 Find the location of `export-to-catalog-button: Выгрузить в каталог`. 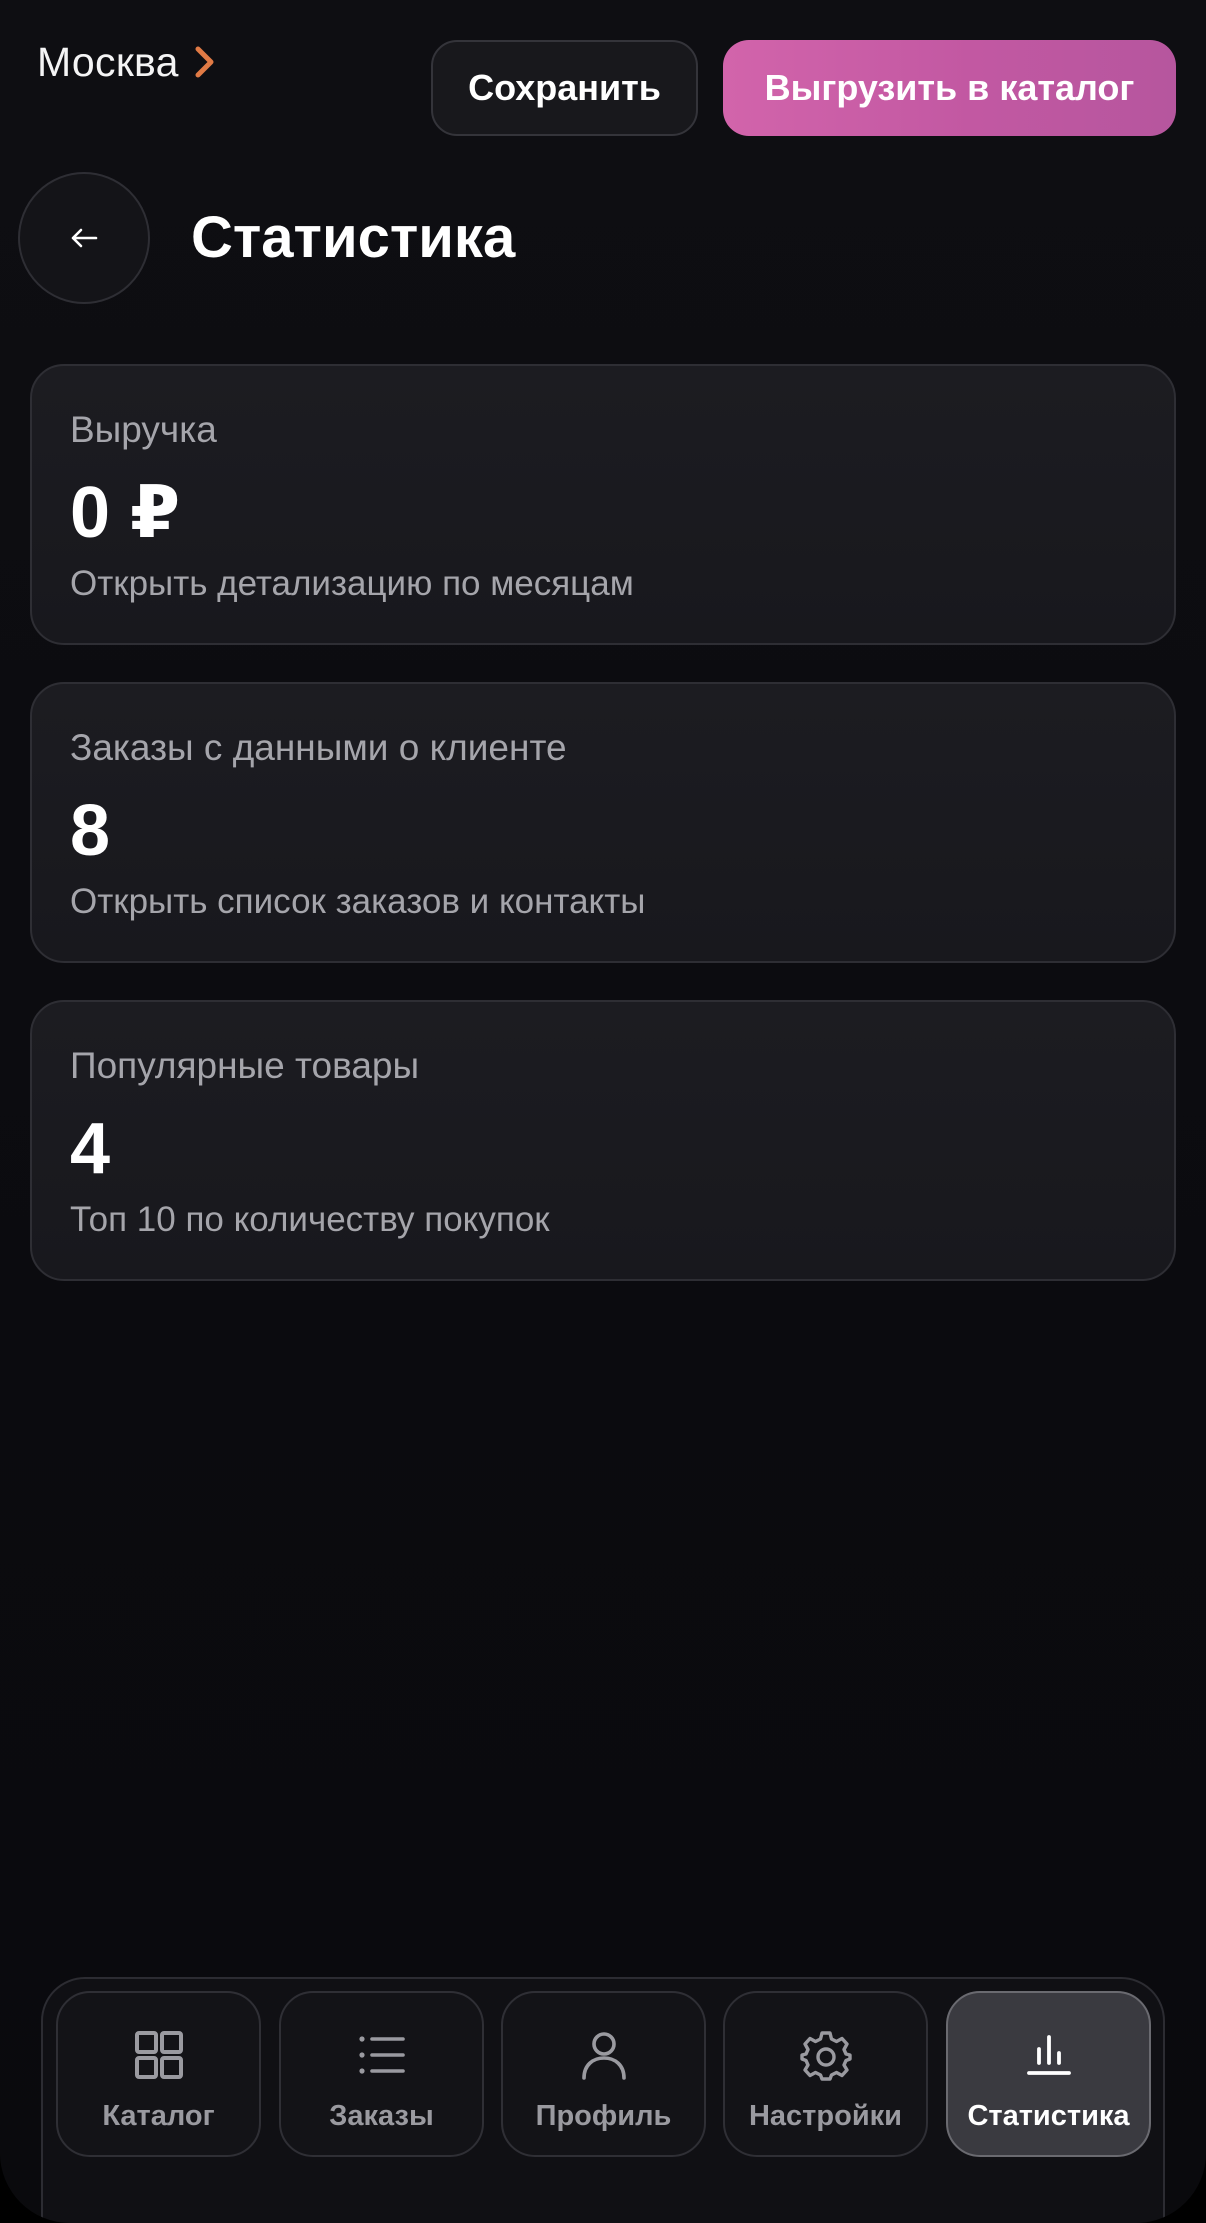

export-to-catalog-button: Выгрузить в каталог is located at coordinates (949, 88).